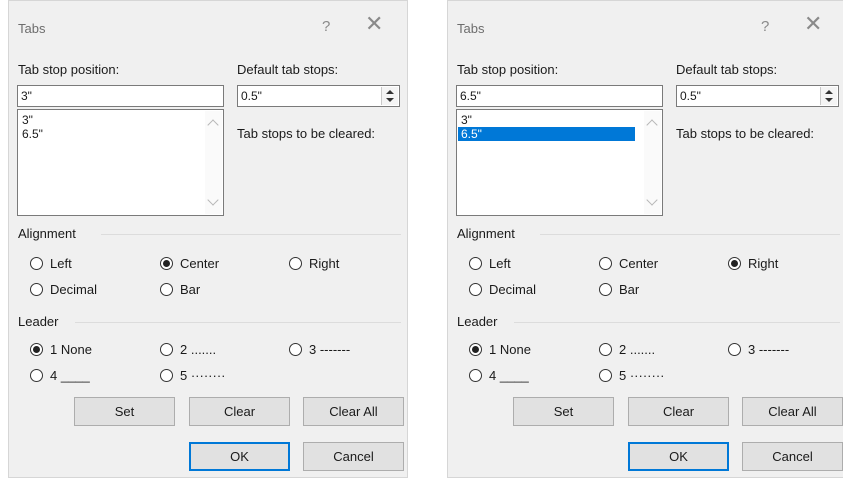  Describe the element at coordinates (120, 96) in the screenshot. I see `tab-stop-position-input: 3"` at that location.